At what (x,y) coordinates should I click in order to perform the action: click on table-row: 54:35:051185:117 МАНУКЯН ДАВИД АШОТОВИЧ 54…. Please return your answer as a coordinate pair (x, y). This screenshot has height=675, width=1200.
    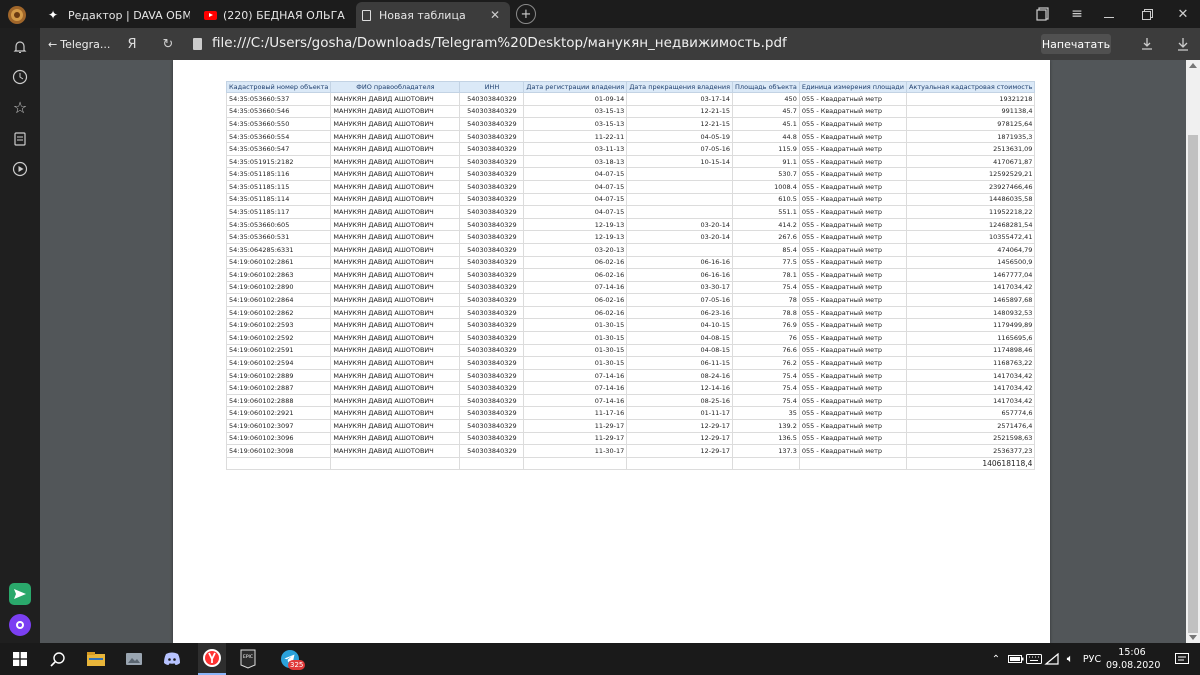
    Looking at the image, I should click on (630, 212).